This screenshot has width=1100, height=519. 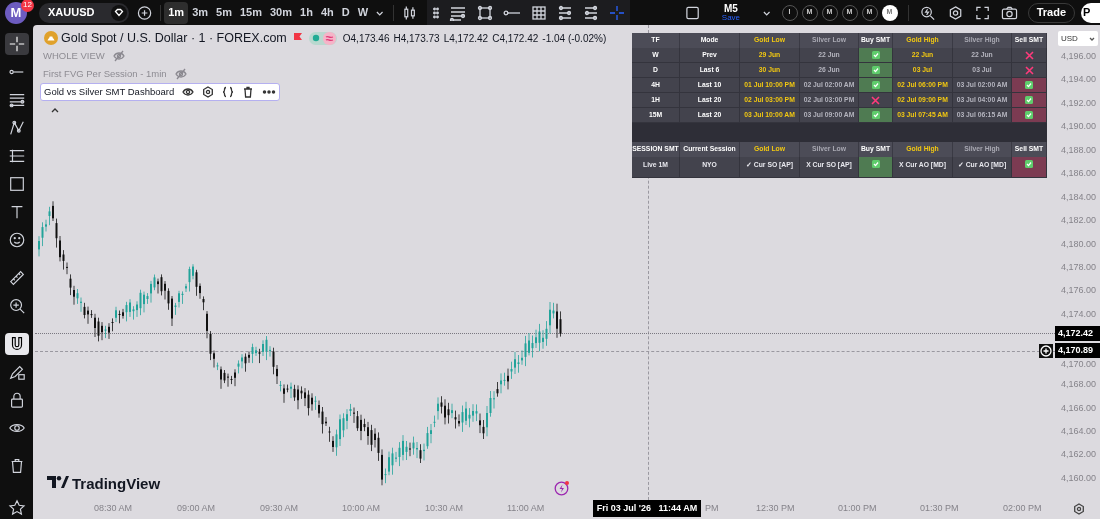 I want to click on lightning-icon, so click(x=562, y=488).